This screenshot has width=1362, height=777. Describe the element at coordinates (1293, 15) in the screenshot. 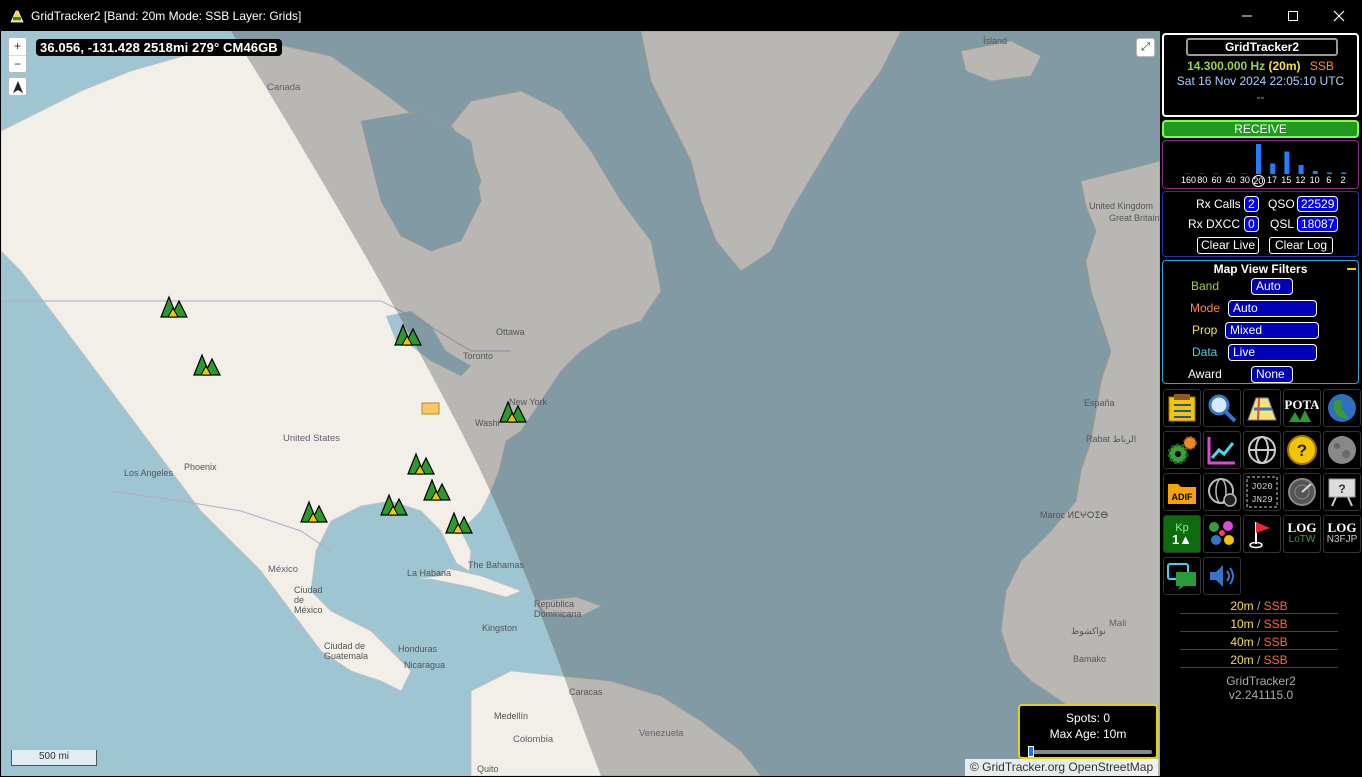

I see `maximize-button` at that location.